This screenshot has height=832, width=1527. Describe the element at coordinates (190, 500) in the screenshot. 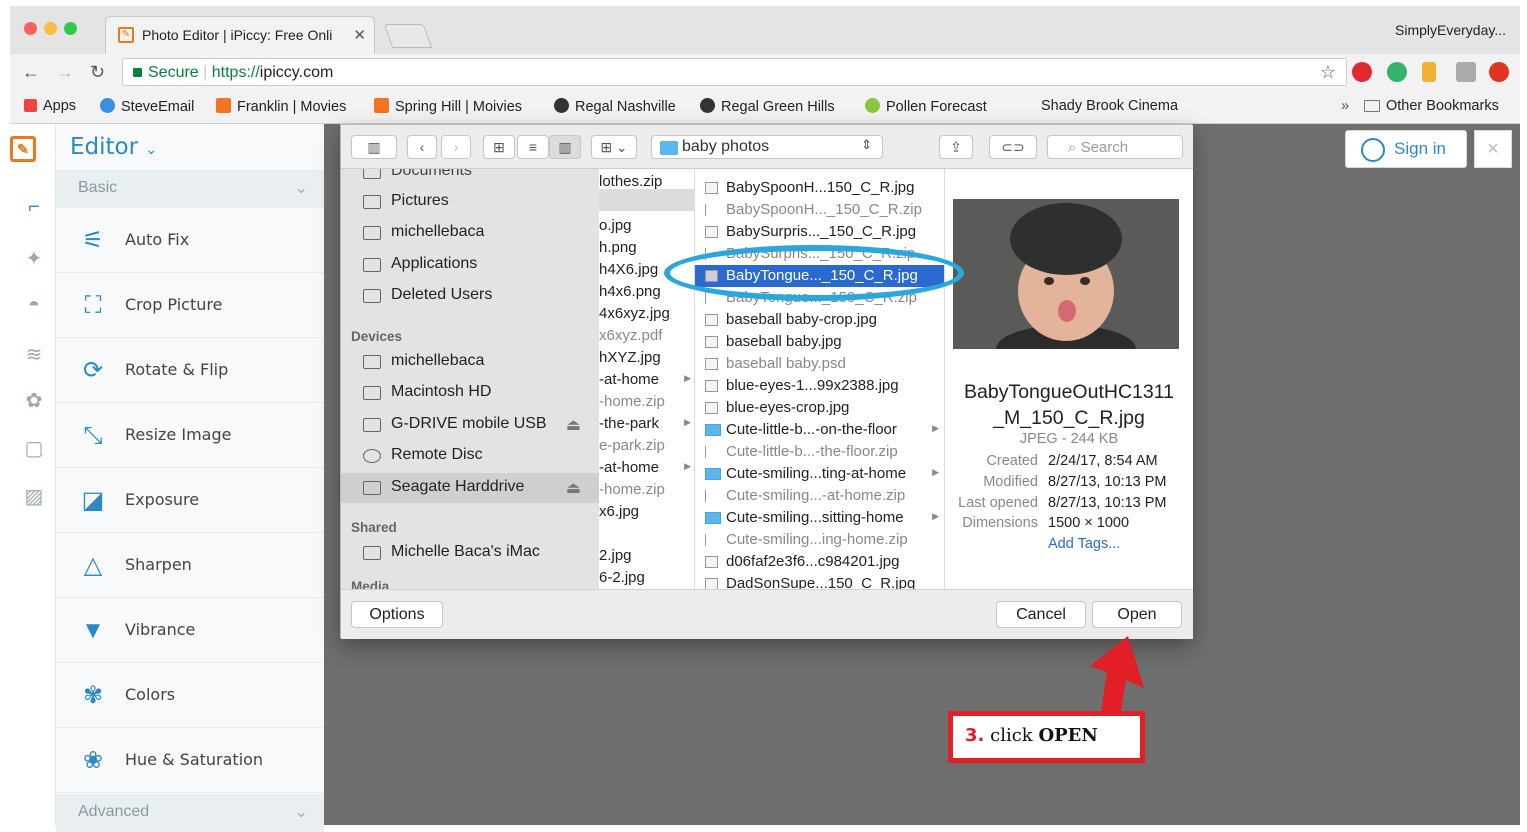

I see `tool-exposure: ◪ Exposure` at that location.